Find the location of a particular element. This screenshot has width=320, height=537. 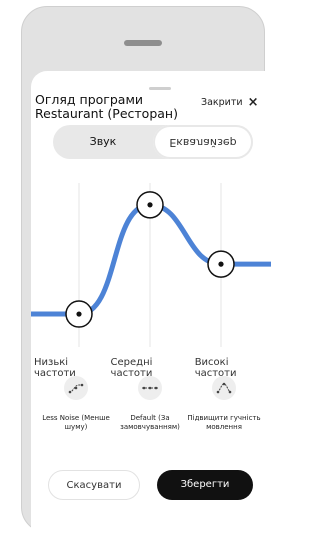

preset-less-noise: Less Noise (Менше шуму) is located at coordinates (76, 404).